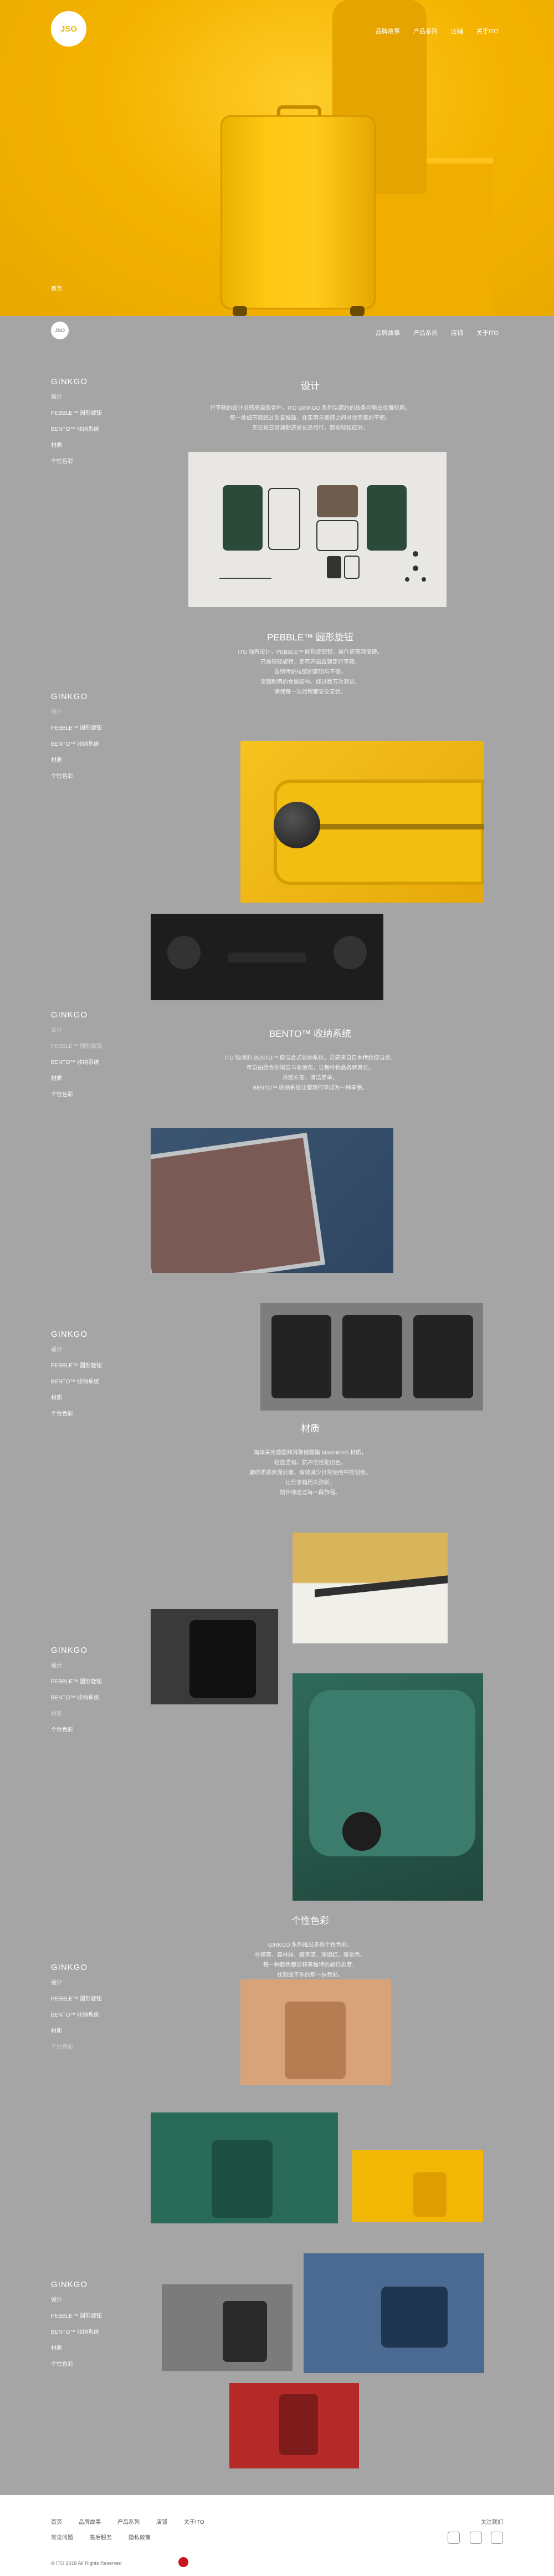  Describe the element at coordinates (223, 1659) in the screenshot. I see `black-suitcase` at that location.